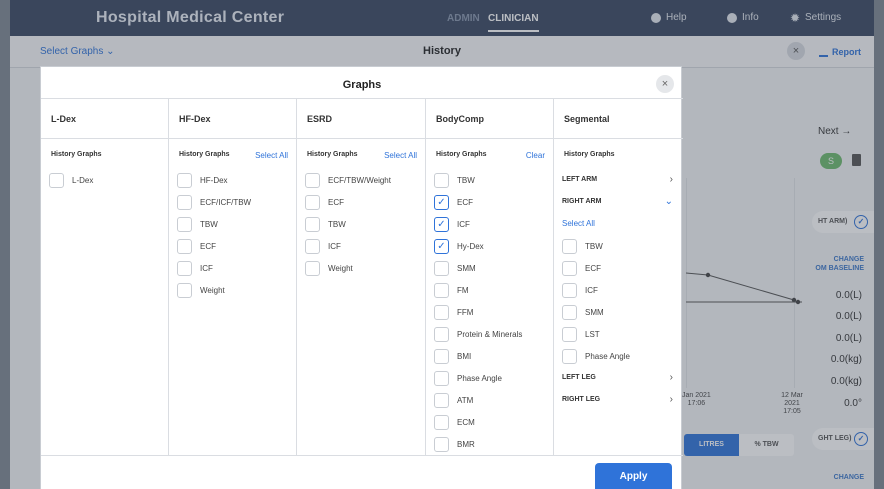 The image size is (884, 489). Describe the element at coordinates (105, 277) in the screenshot. I see `column-ldex: L-Dex History Graphs L-Dex` at that location.